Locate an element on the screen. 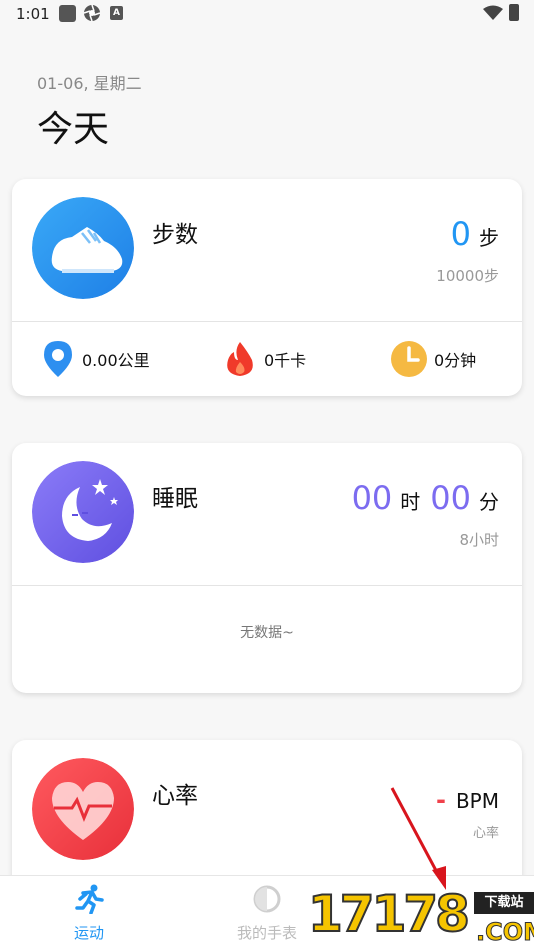  aperture-icon is located at coordinates (92, 13).